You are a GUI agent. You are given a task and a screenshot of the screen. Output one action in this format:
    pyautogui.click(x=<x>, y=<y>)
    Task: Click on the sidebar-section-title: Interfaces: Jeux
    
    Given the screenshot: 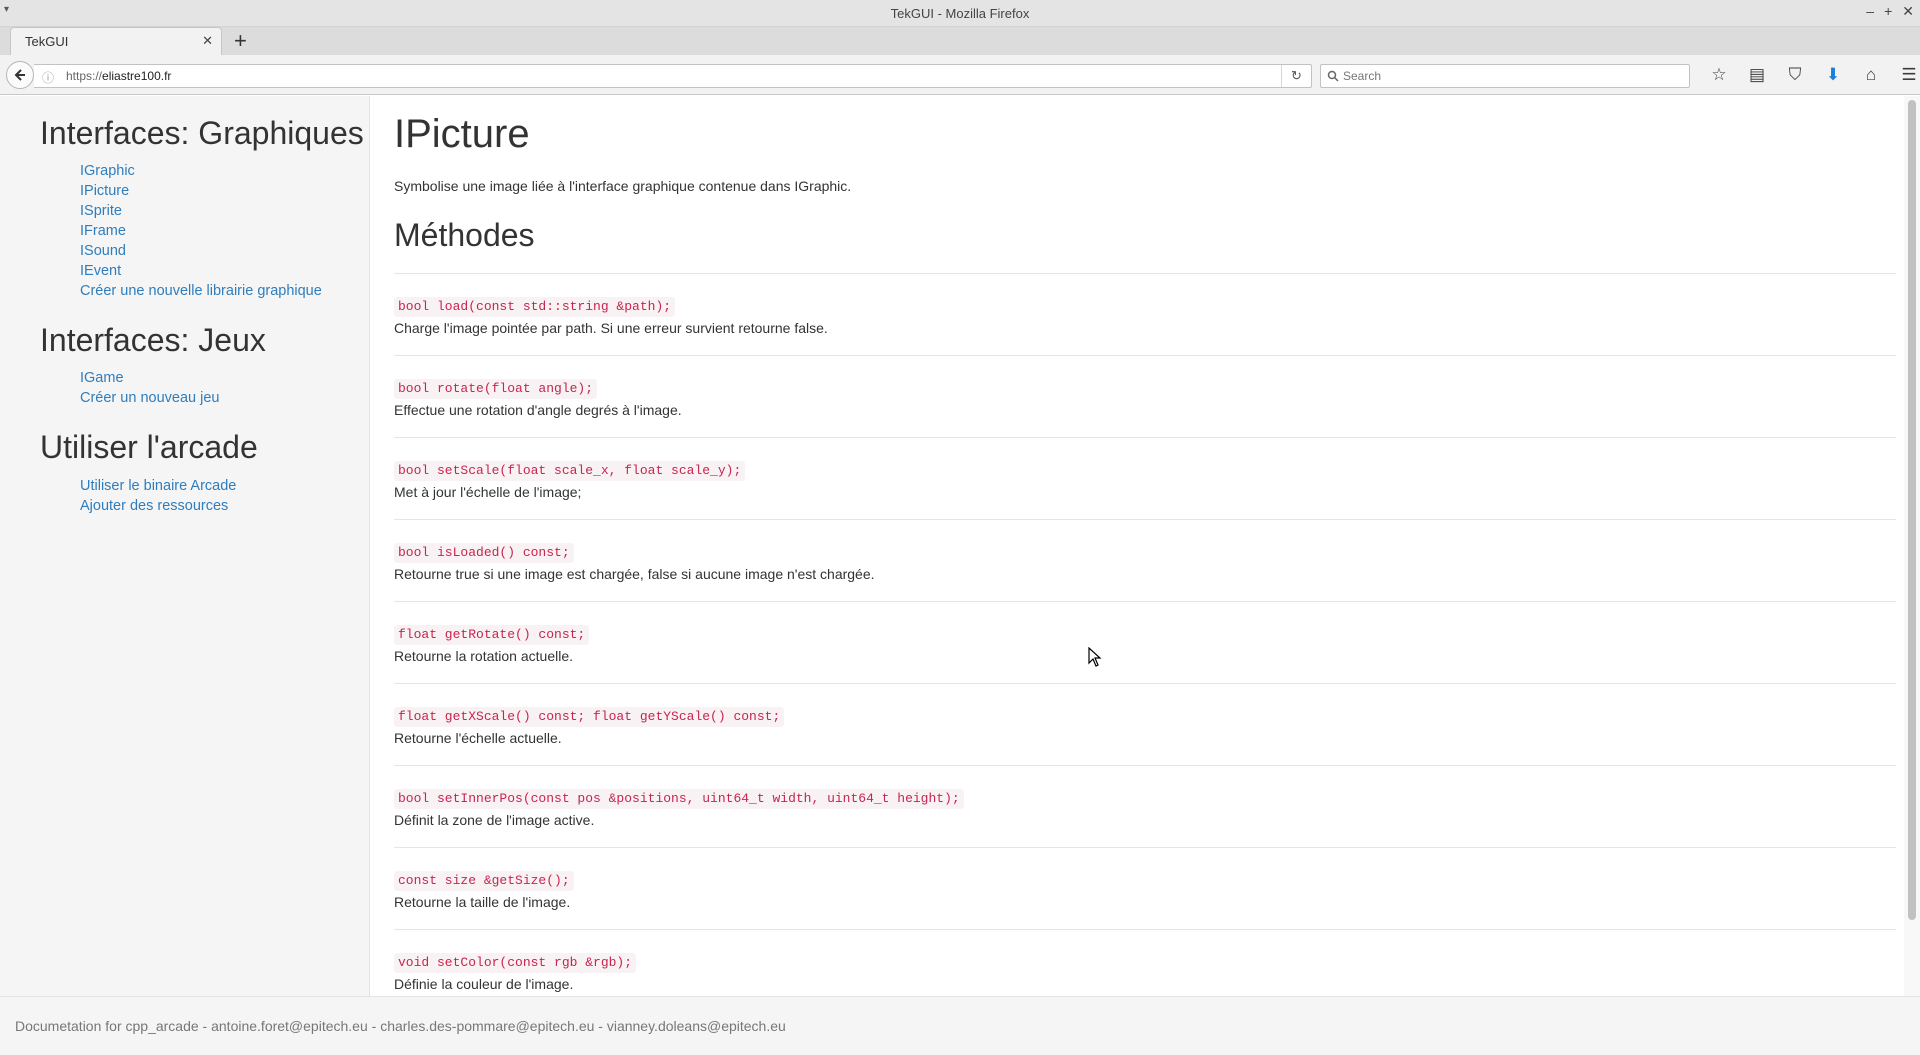 What is the action you would take?
    pyautogui.click(x=153, y=340)
    